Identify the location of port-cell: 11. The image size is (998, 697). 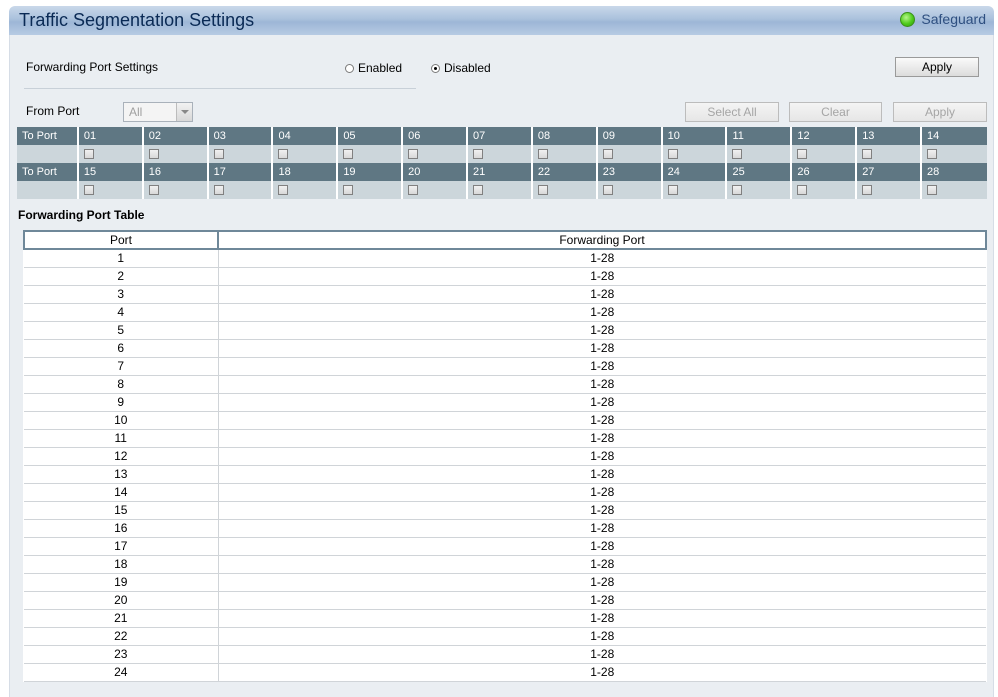
(121, 438).